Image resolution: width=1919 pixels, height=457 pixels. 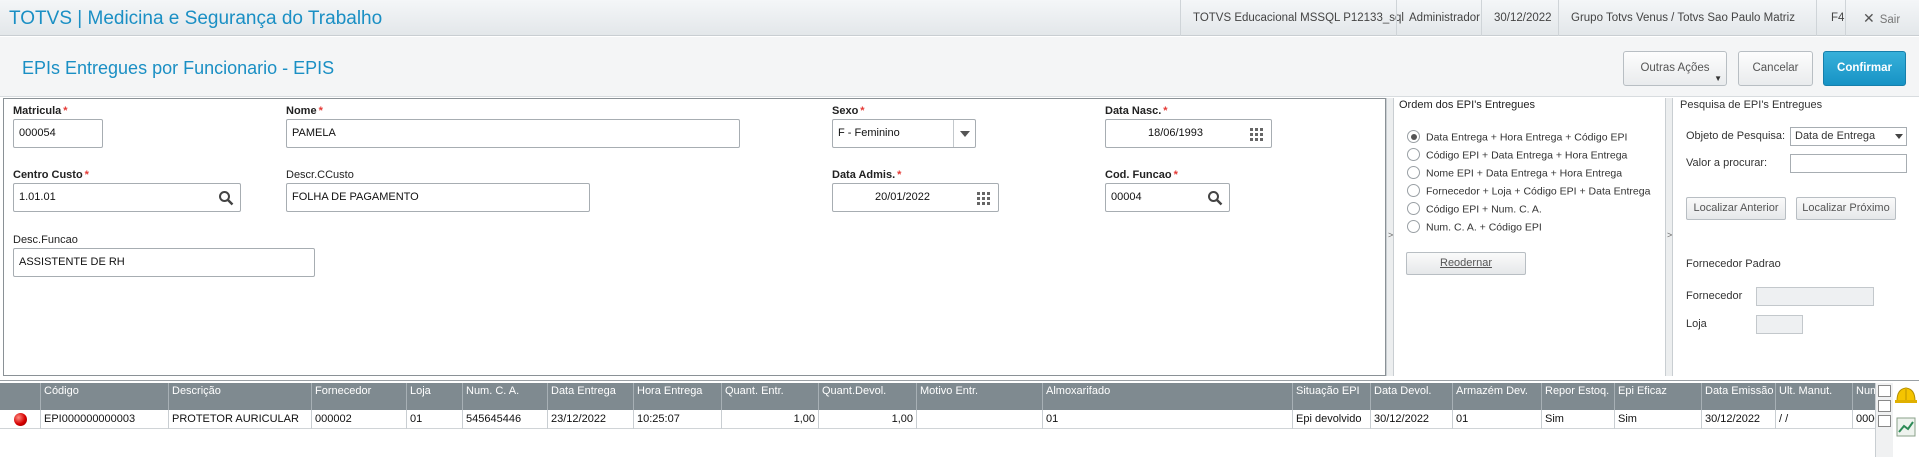 I want to click on column-header: Data Emissão, so click(x=1738, y=396).